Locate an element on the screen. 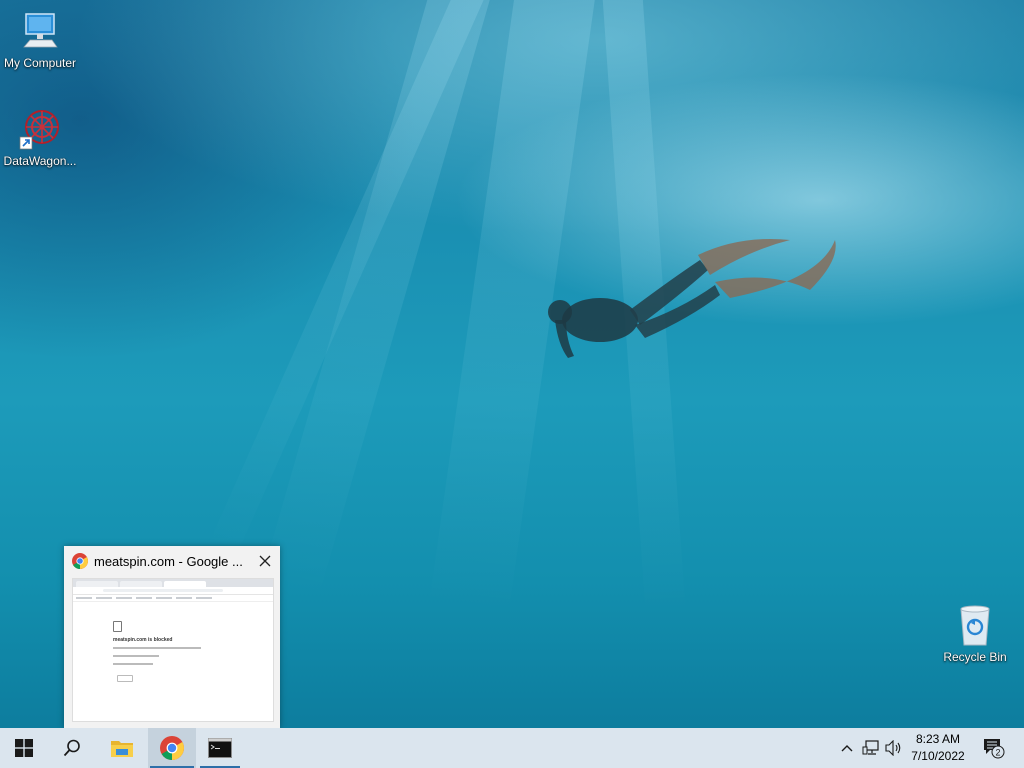 Image resolution: width=1024 pixels, height=768 pixels. desktop-icon-recycle-bin: Recycle Bin is located at coordinates (975, 633).